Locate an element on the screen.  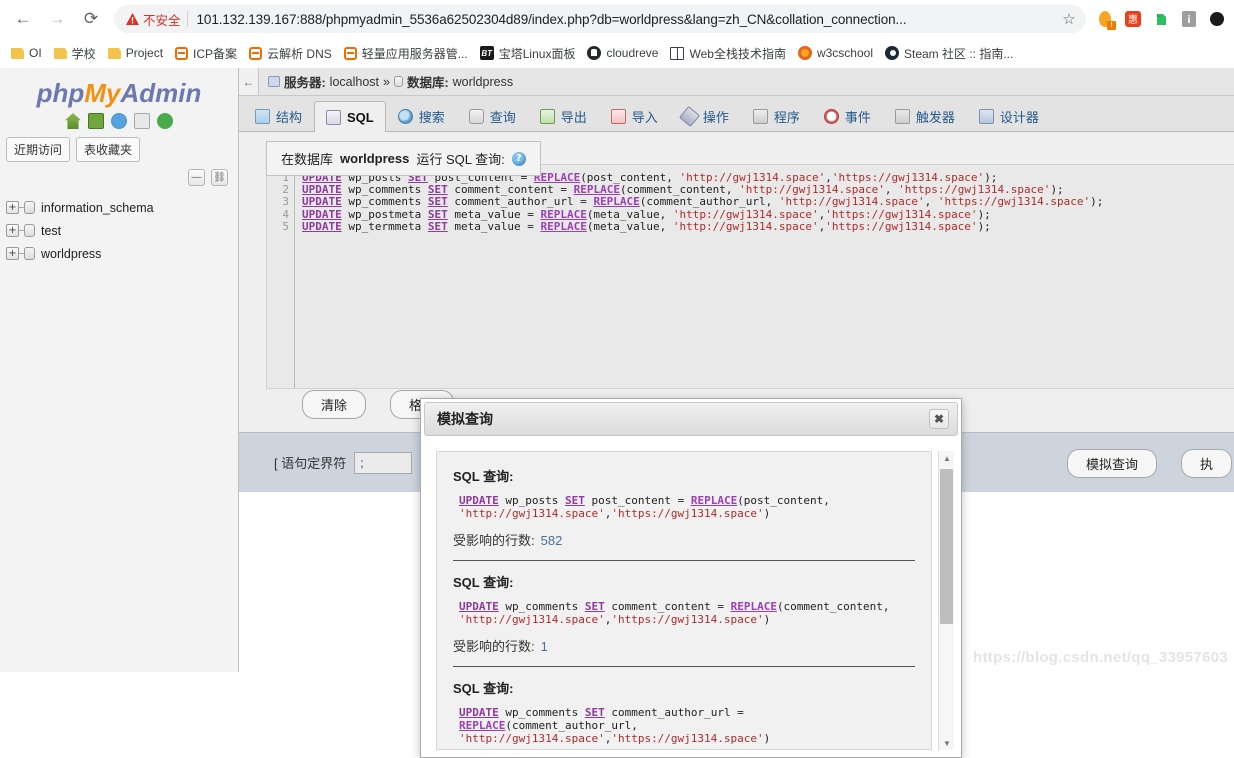
db-tree-item: + information_schema is located at coordinates (122, 207).